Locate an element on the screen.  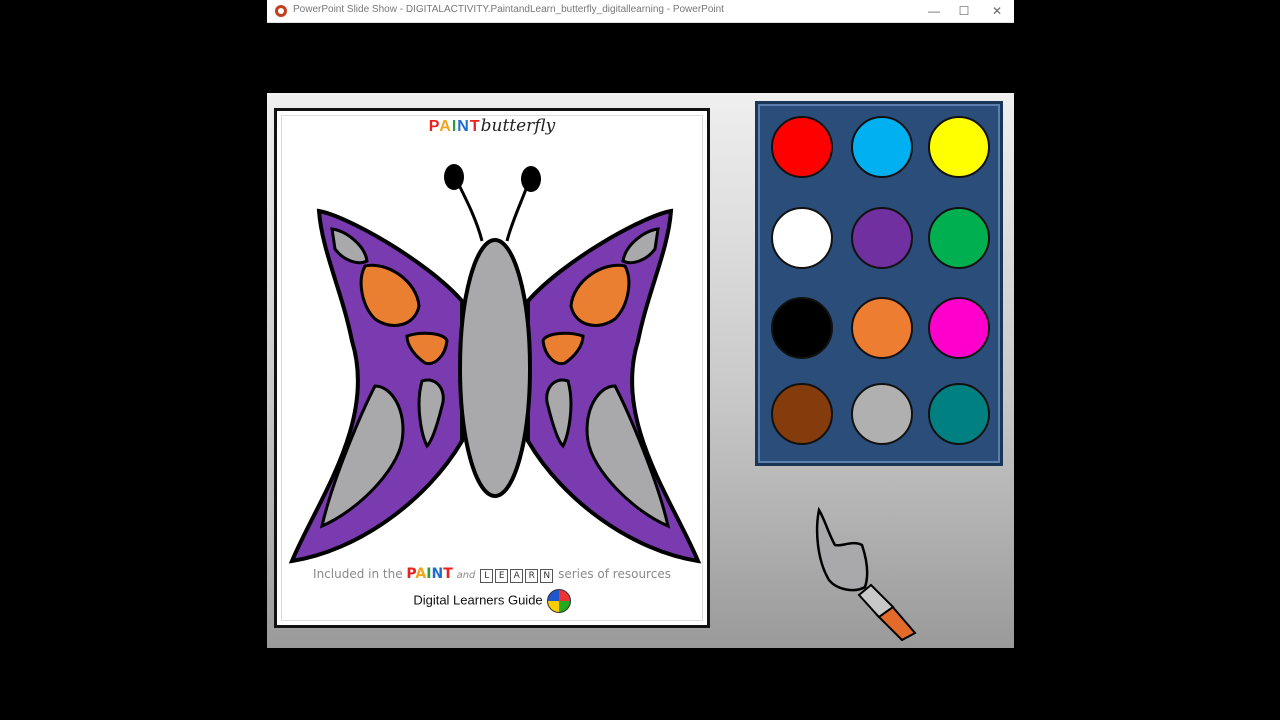
included-learn: LEARN is located at coordinates (516, 575).